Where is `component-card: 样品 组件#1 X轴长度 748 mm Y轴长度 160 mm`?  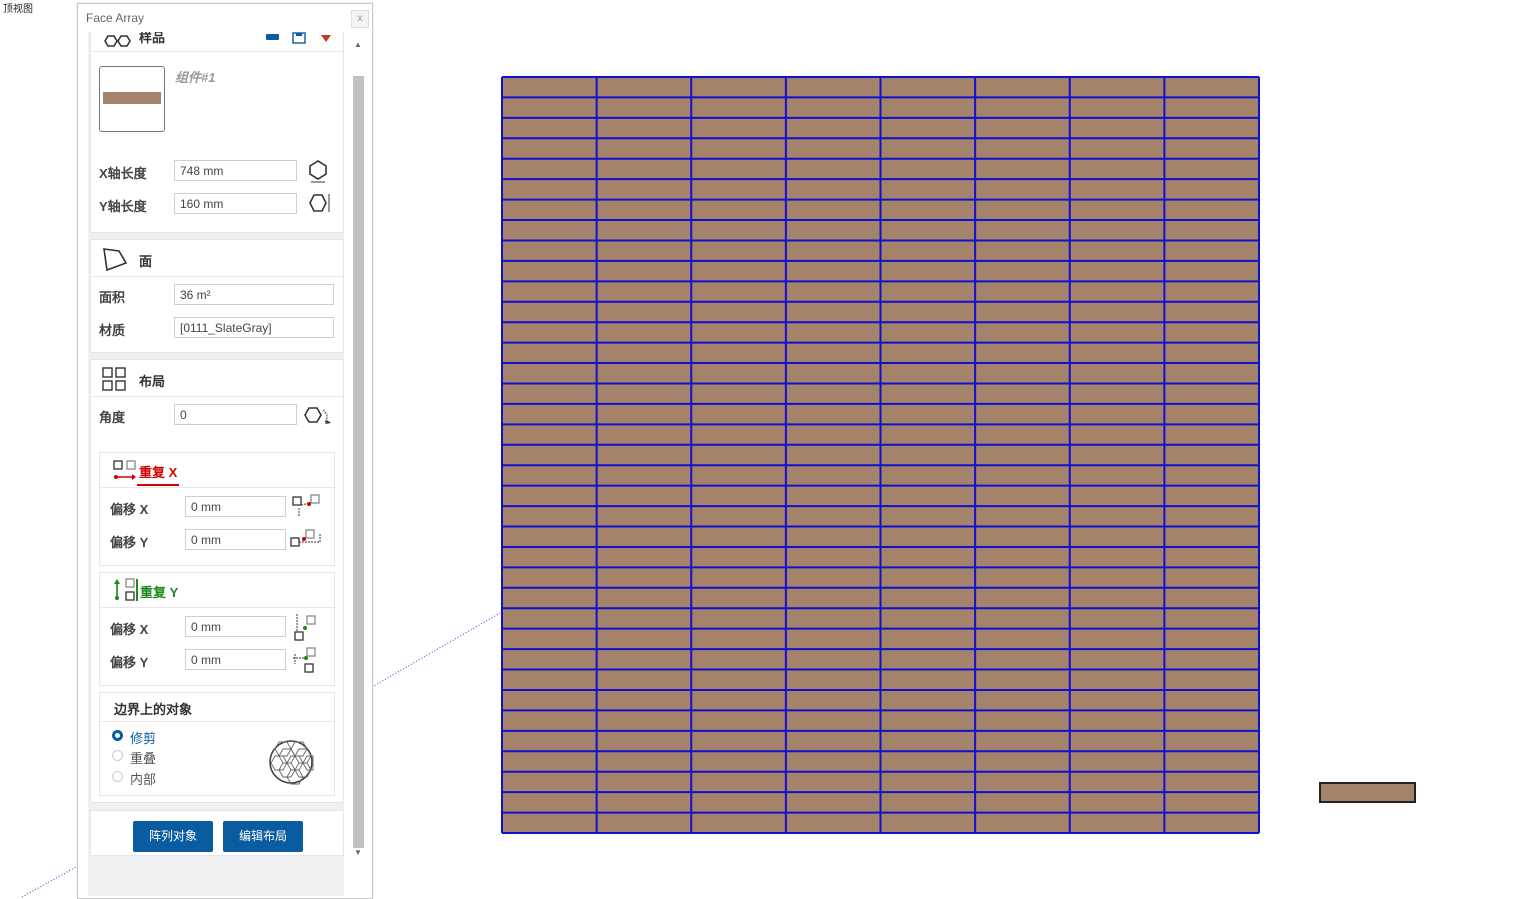
component-card: 样品 组件#1 X轴长度 748 mm Y轴长度 160 mm is located at coordinates (217, 132).